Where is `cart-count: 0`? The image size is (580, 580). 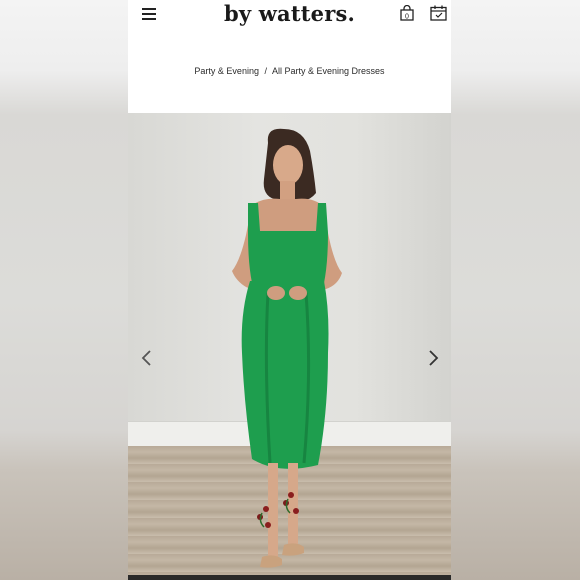 cart-count: 0 is located at coordinates (407, 16).